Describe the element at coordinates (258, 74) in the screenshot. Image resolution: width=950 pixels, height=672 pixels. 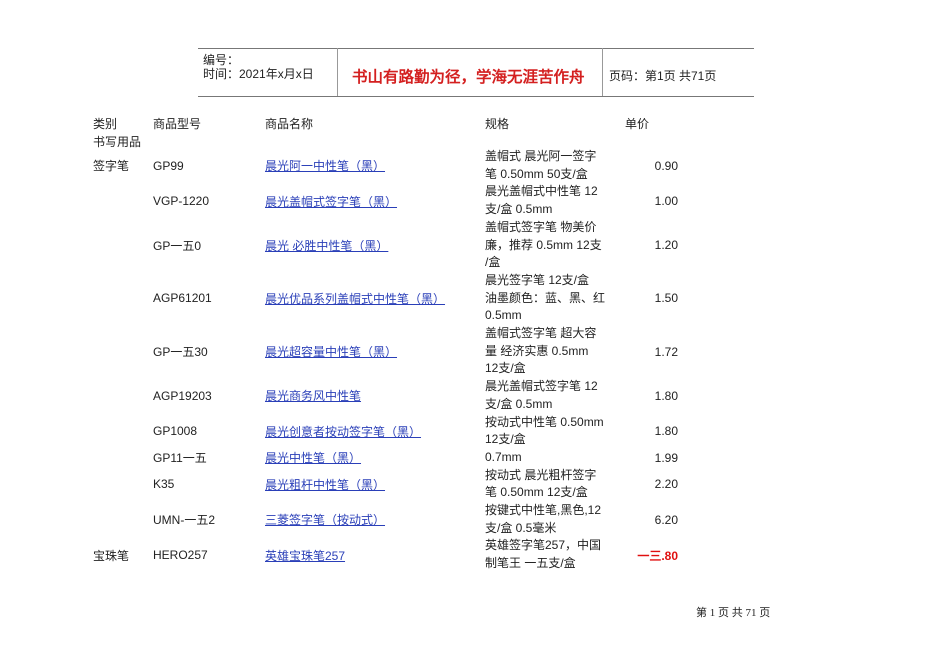
I see `header-date: 时间：2021年x月x日` at that location.